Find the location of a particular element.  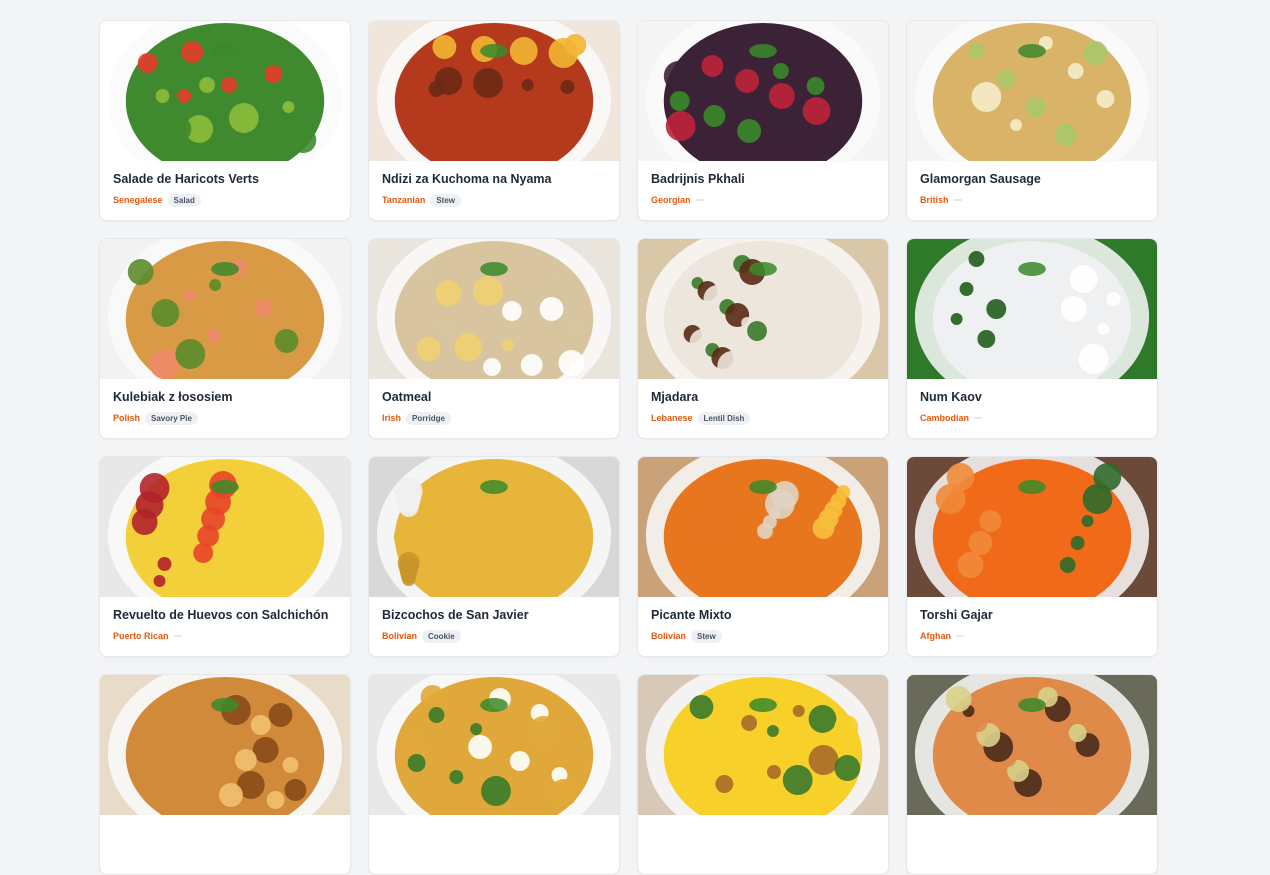

recipe-card: Glamorgan Sausage British is located at coordinates (1032, 120).